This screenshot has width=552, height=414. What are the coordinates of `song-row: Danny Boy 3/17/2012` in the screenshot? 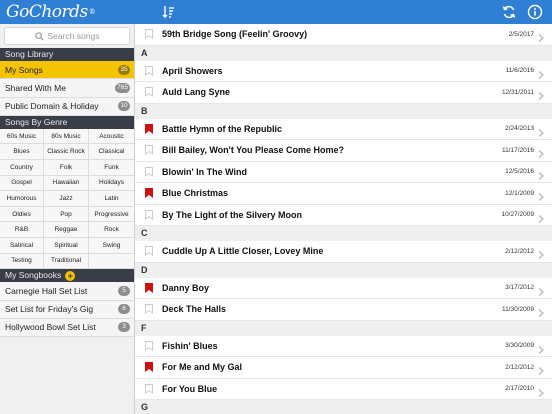 It's located at (343, 288).